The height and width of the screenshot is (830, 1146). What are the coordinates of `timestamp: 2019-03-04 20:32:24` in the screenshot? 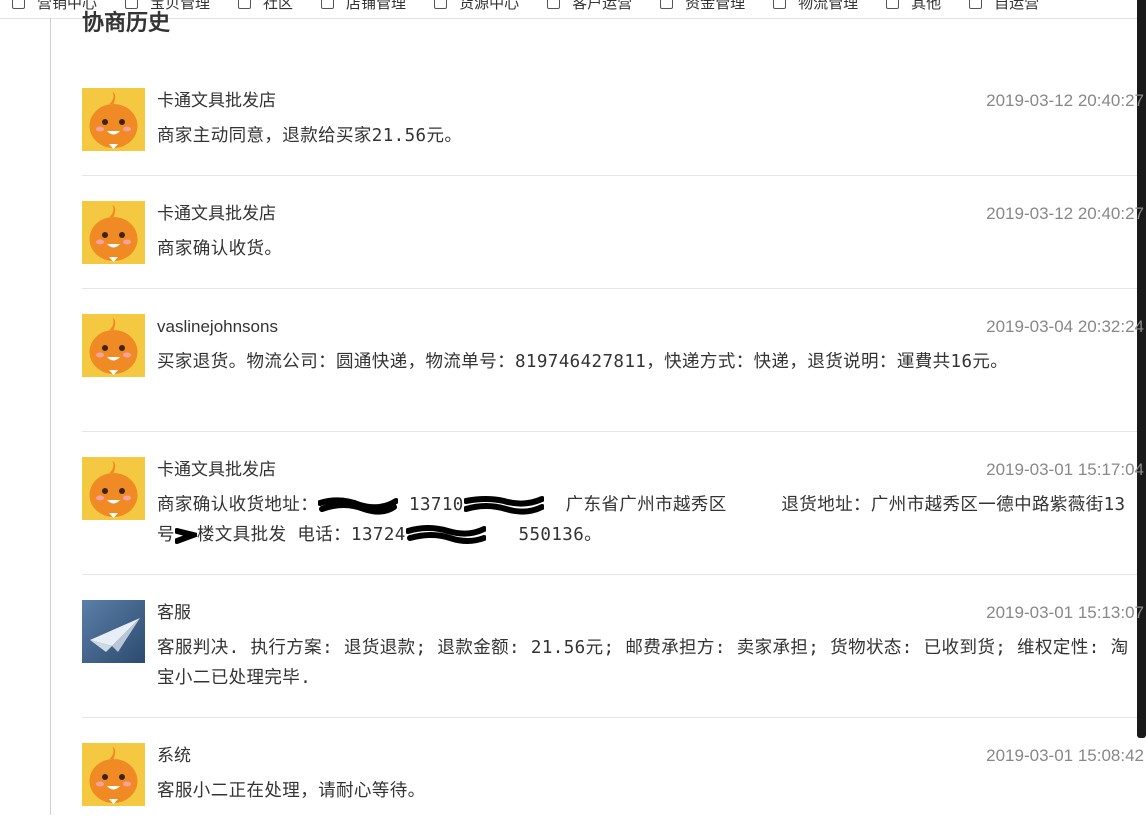 It's located at (1065, 326).